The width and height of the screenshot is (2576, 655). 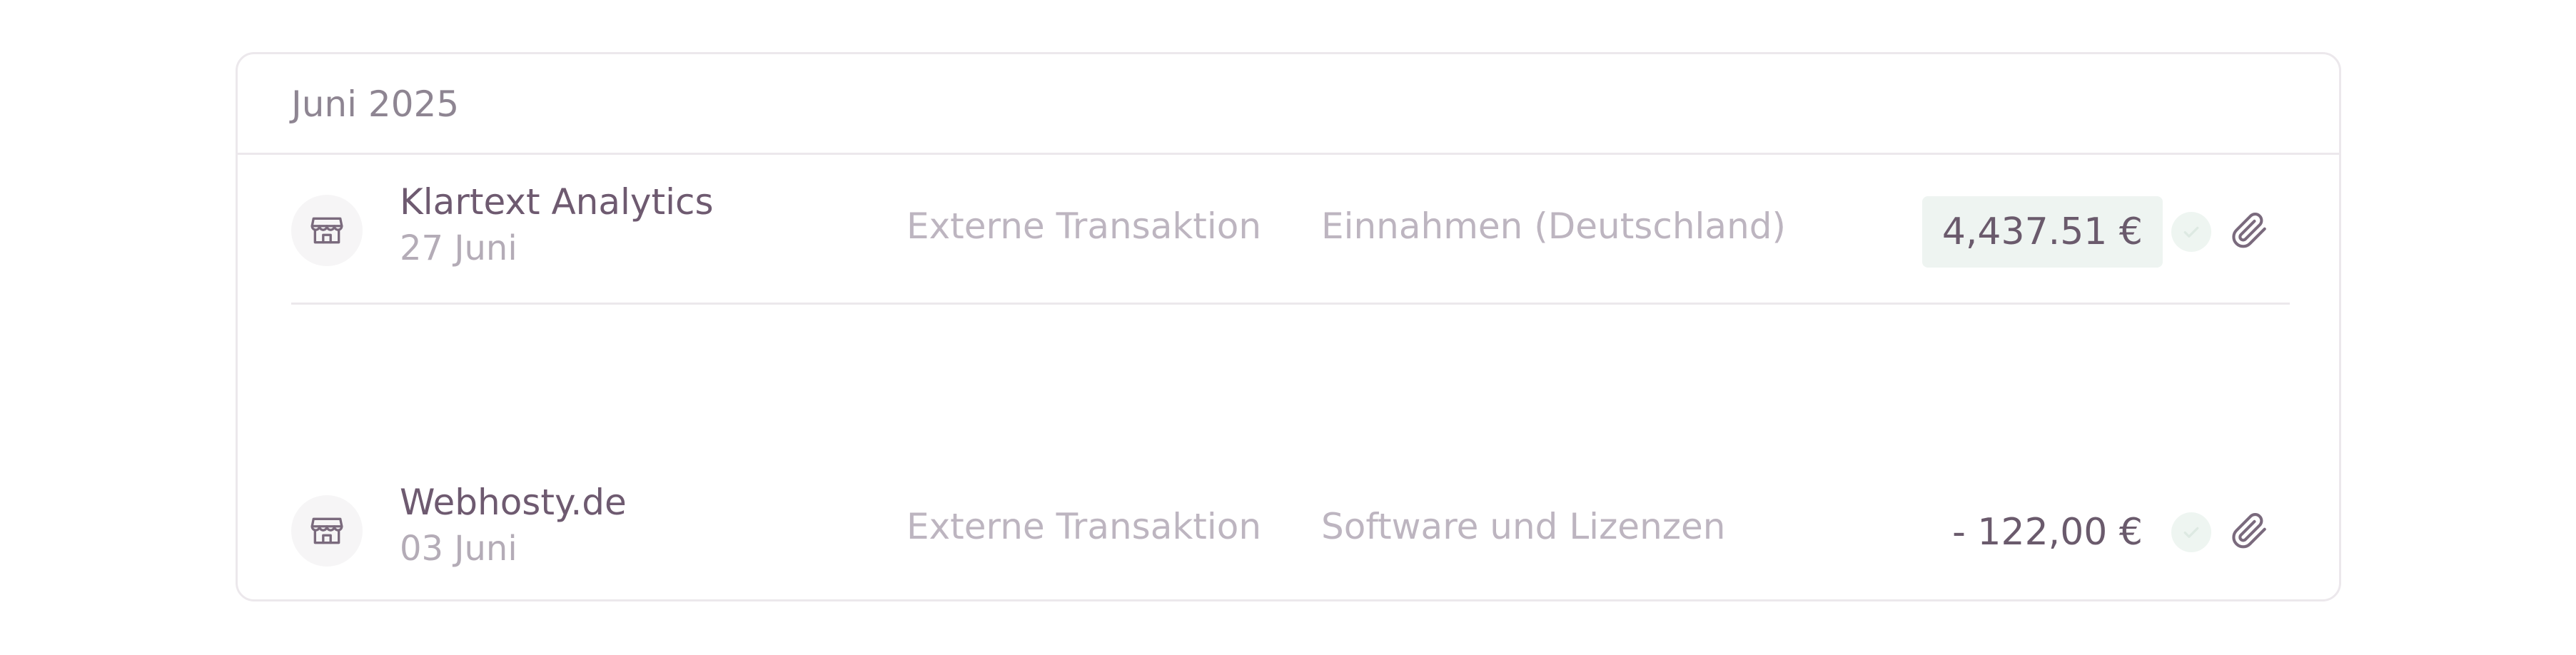 I want to click on transaction-category: Software und Lizenzen, so click(x=1523, y=526).